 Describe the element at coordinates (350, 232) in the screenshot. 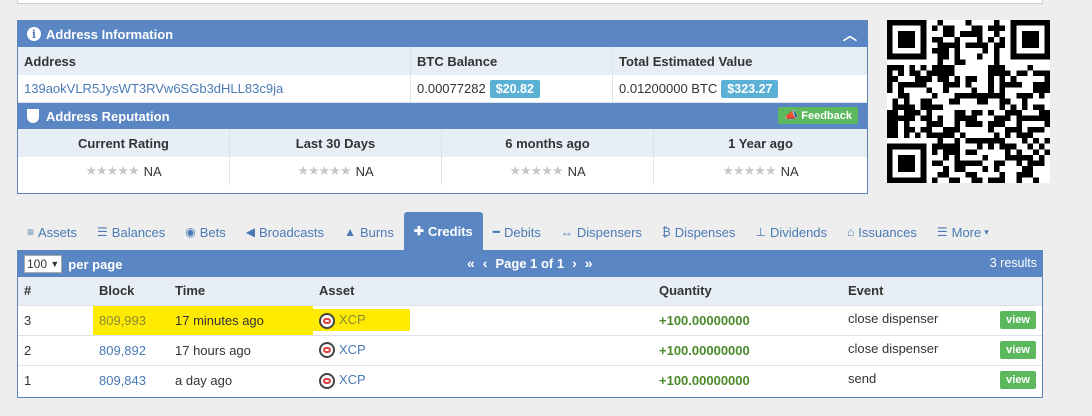

I see `fire-icon: ▲` at that location.